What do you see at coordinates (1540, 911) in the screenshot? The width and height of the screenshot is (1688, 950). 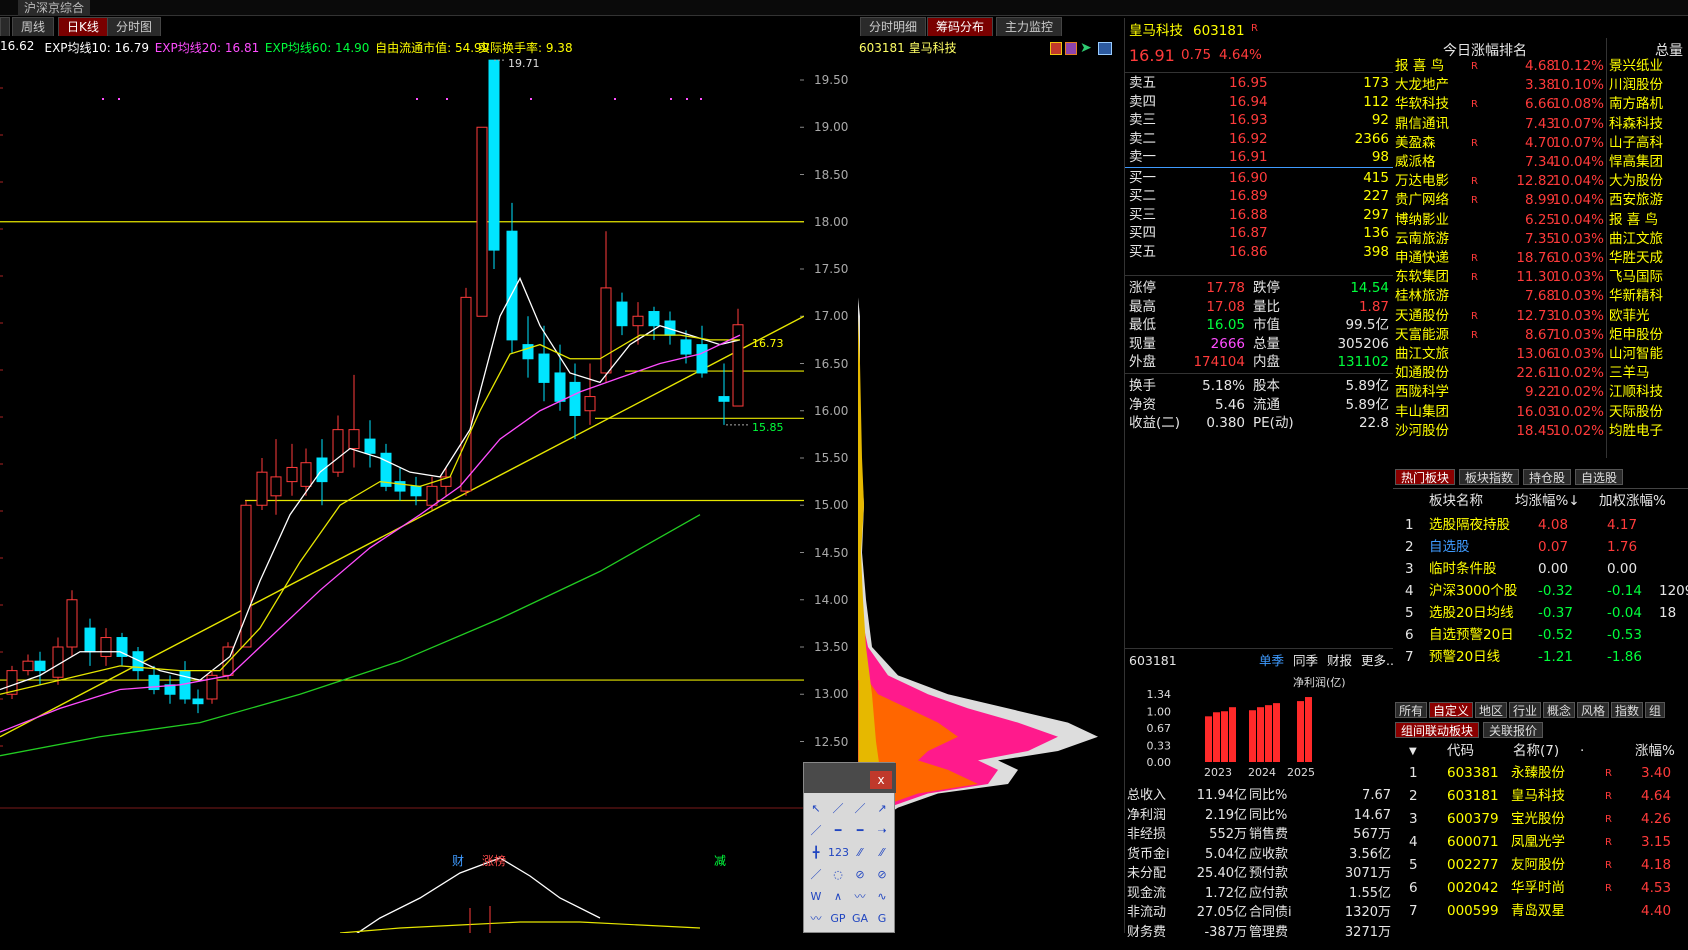 I see `linked-stock-row: 7 000599 青岛双星 4.40` at bounding box center [1540, 911].